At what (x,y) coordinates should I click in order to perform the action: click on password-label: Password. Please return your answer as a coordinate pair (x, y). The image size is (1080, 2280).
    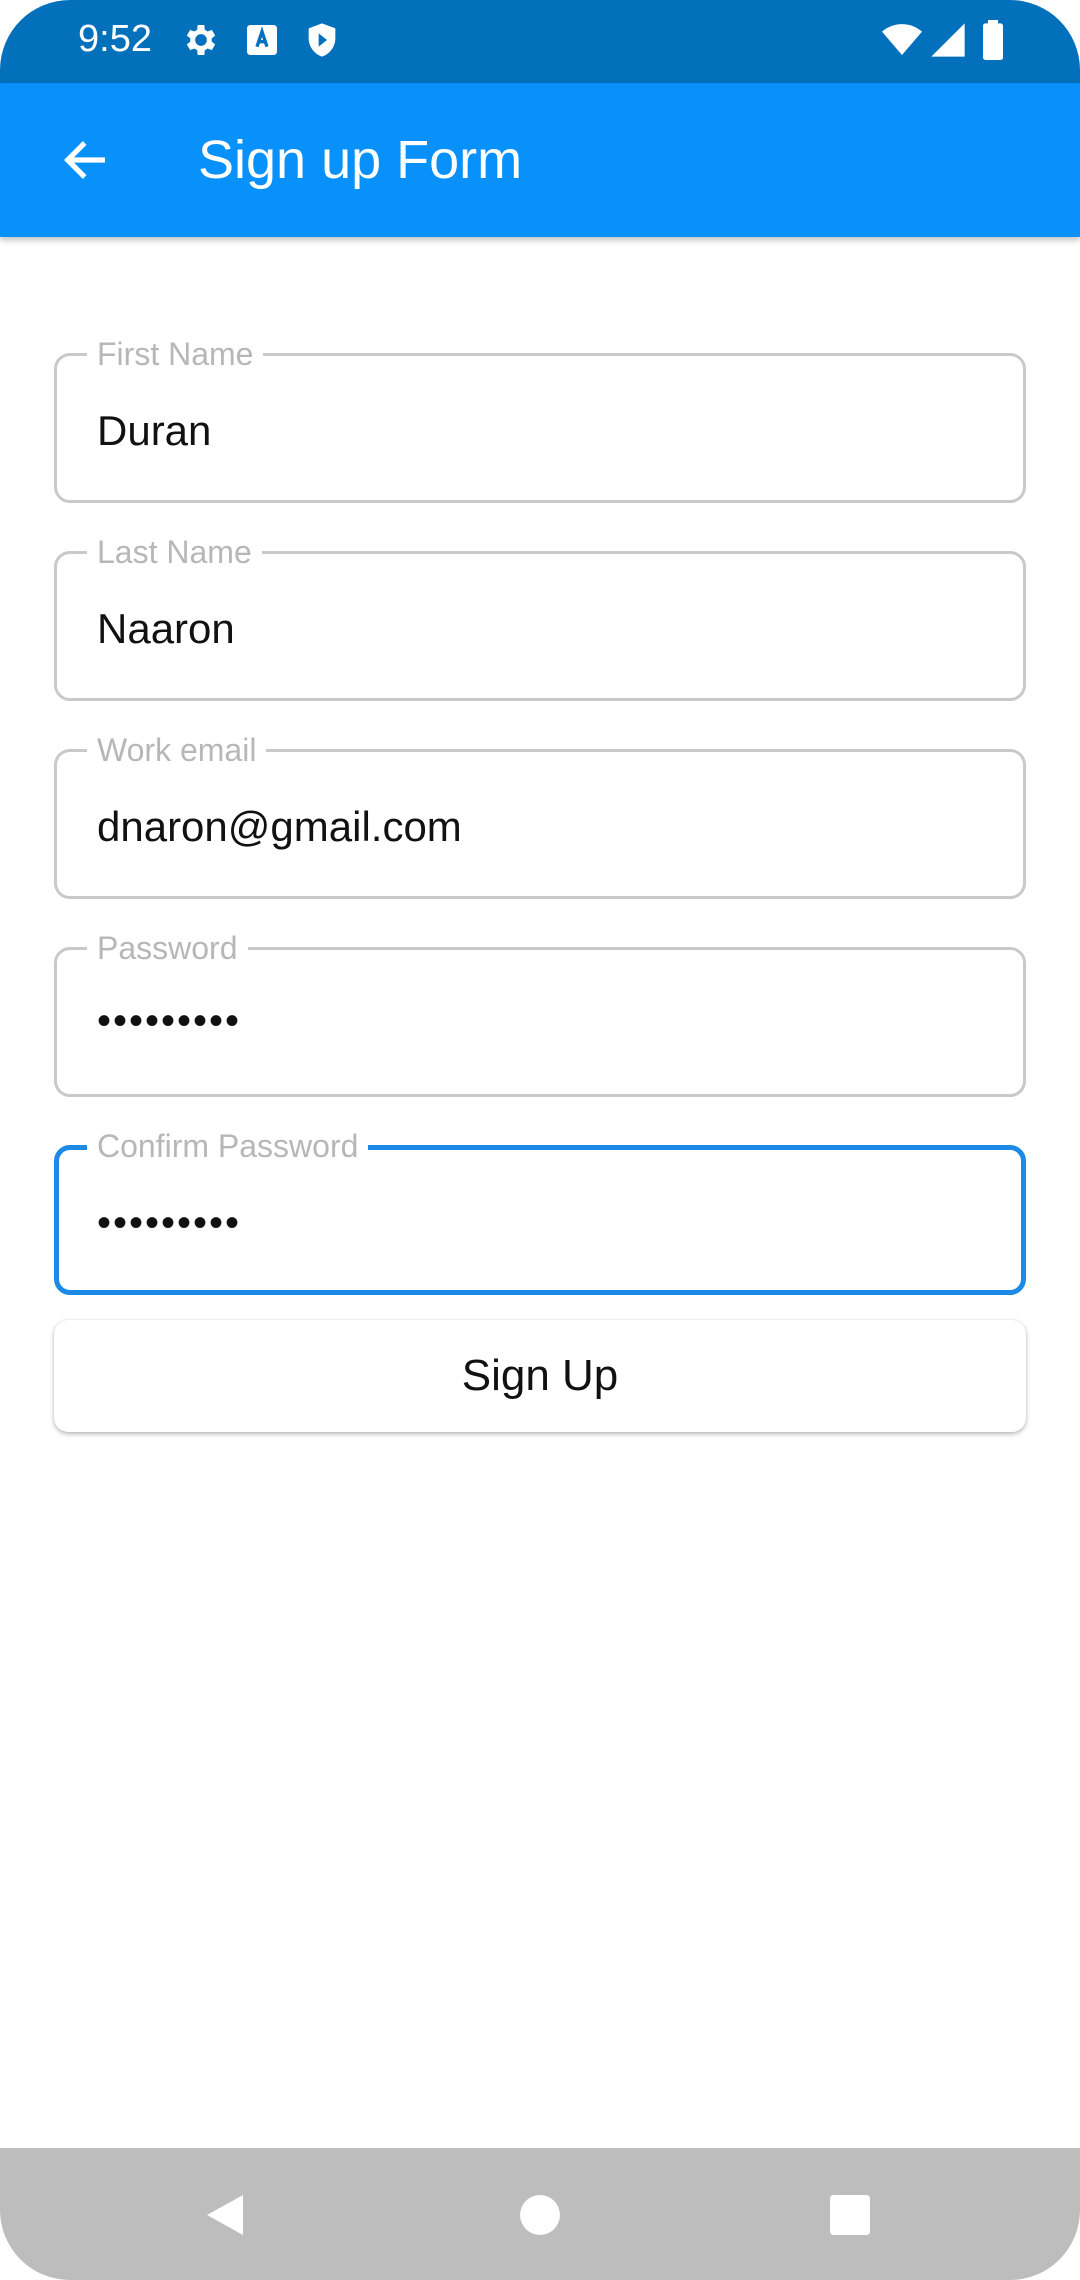
    Looking at the image, I should click on (167, 948).